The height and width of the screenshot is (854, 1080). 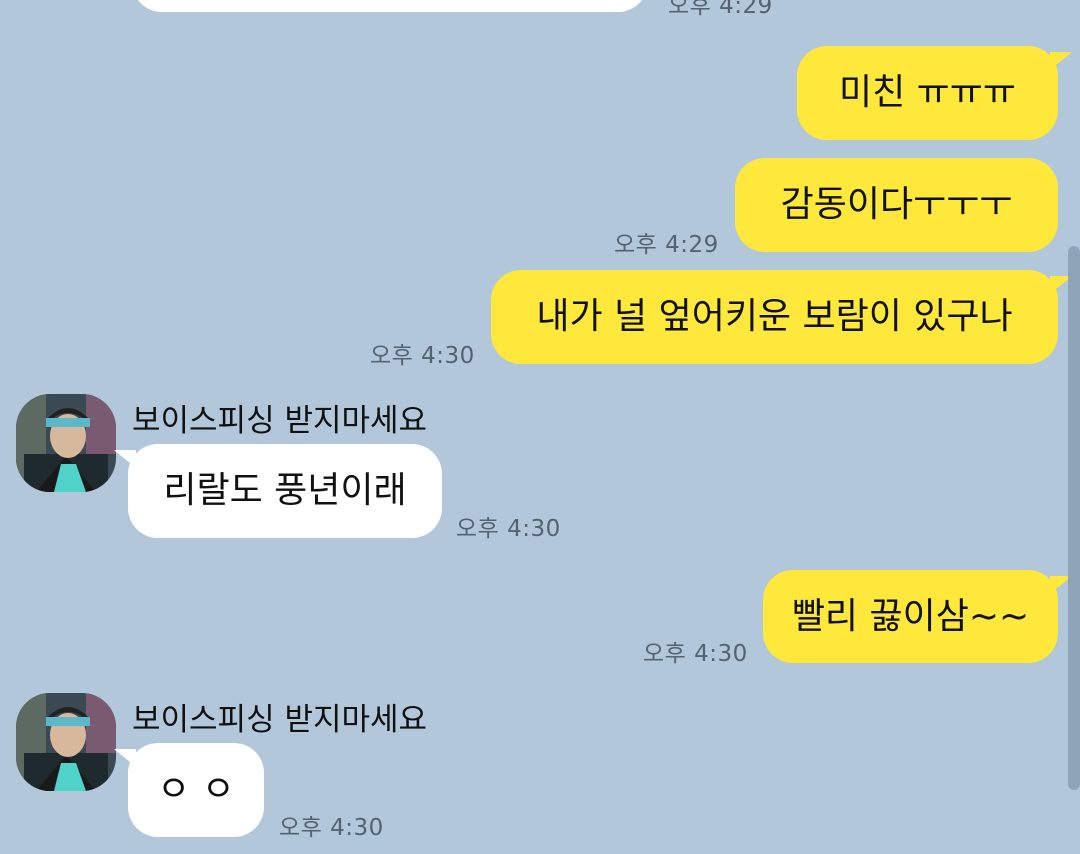 I want to click on my-message-bubble: 내가 널 엎어키운 보람이 있구나, so click(x=774, y=317).